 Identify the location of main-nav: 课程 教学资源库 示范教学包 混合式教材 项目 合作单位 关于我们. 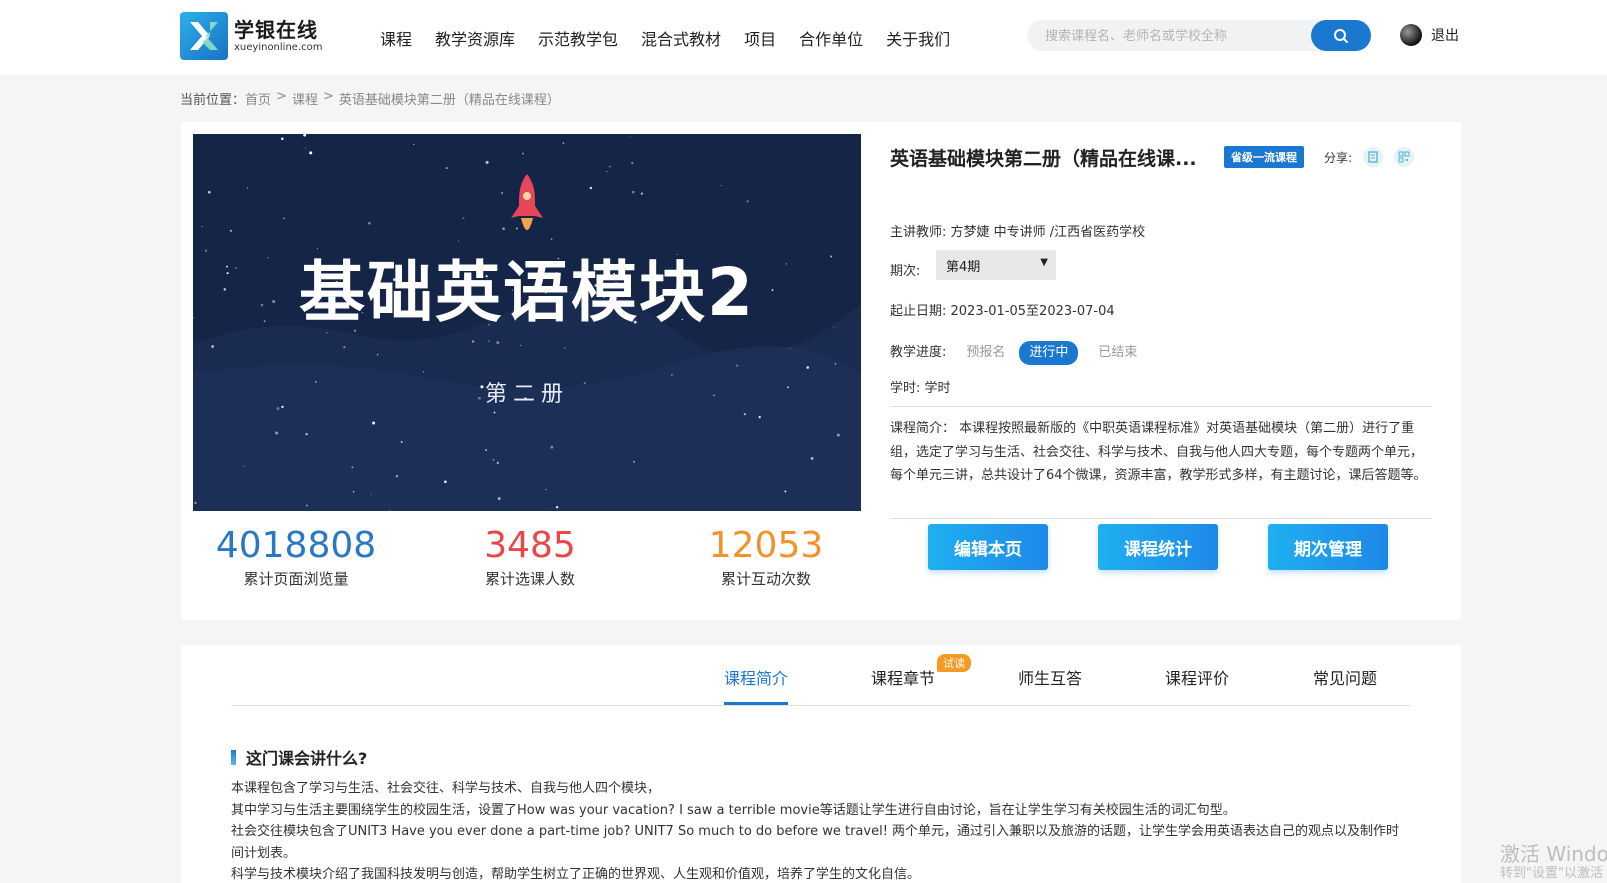
(676, 37).